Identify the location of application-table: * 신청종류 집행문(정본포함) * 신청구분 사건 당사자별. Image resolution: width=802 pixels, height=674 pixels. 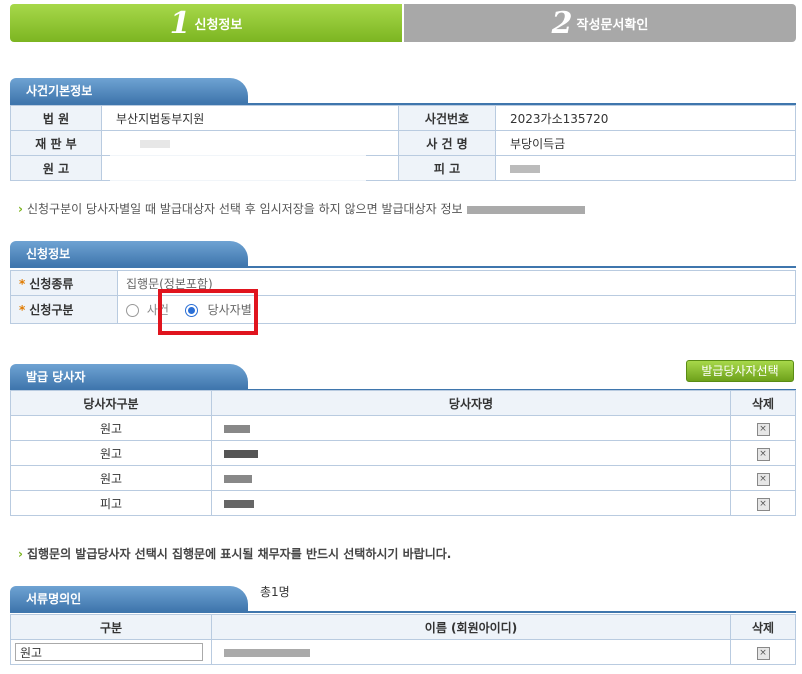
(403, 297).